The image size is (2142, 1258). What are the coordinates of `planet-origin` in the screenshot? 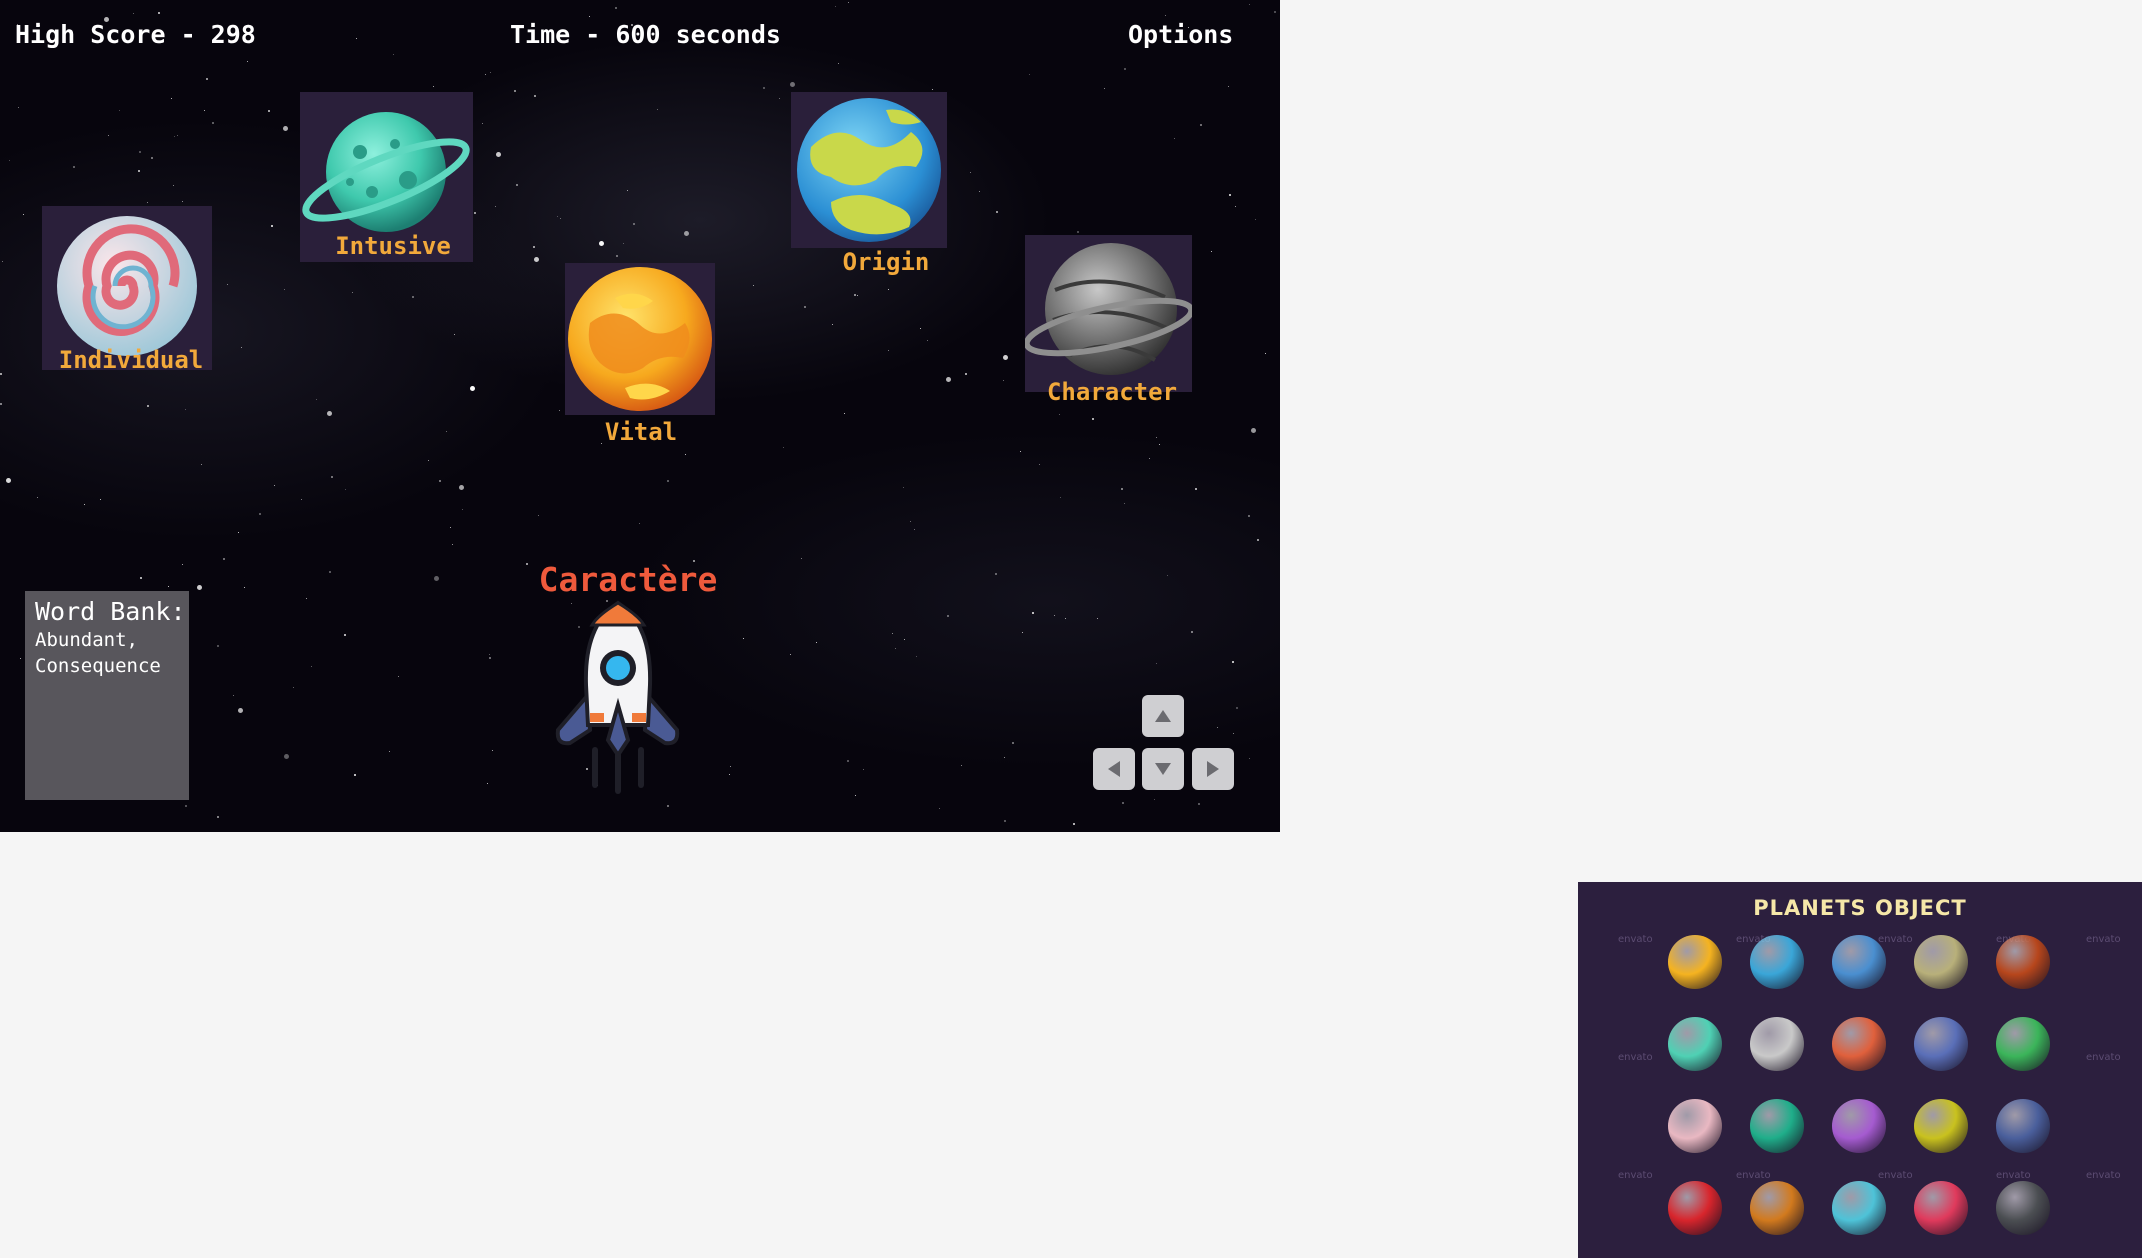 It's located at (869, 170).